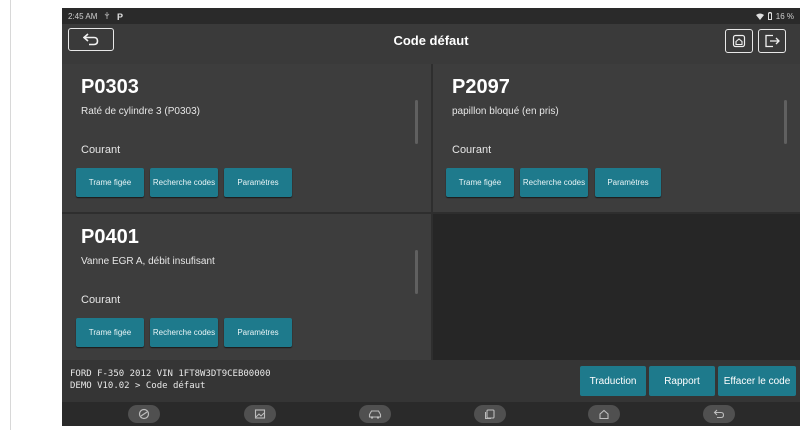  What do you see at coordinates (138, 386) in the screenshot?
I see `breadcrumb: DEMO V10.02 > Code défaut` at bounding box center [138, 386].